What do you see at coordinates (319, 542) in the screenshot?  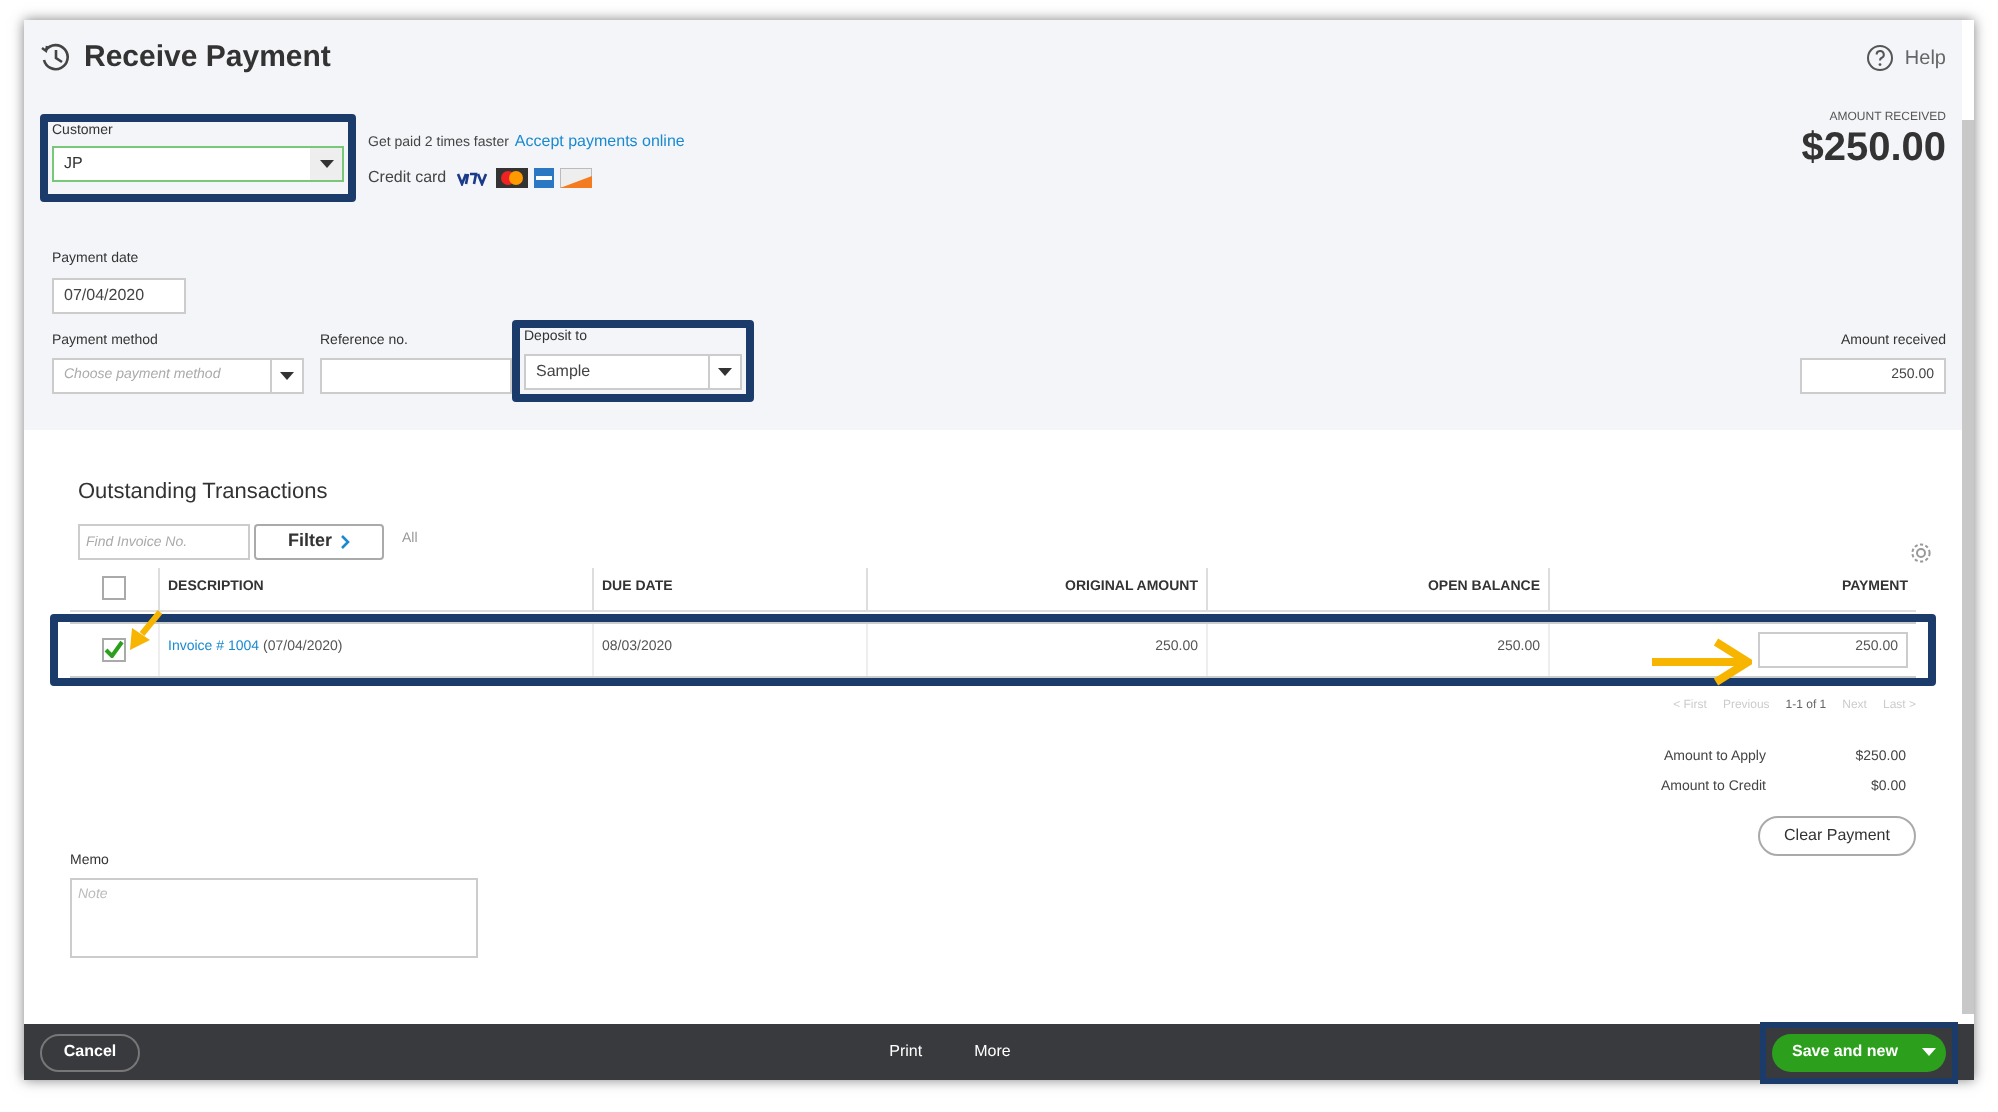 I see `filter-button: Filter` at bounding box center [319, 542].